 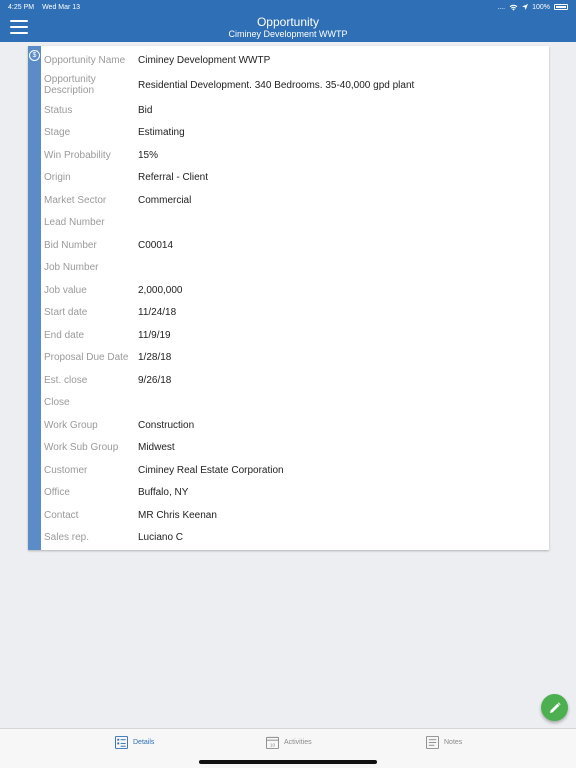 I want to click on field-row: Lead Number, so click(x=294, y=224).